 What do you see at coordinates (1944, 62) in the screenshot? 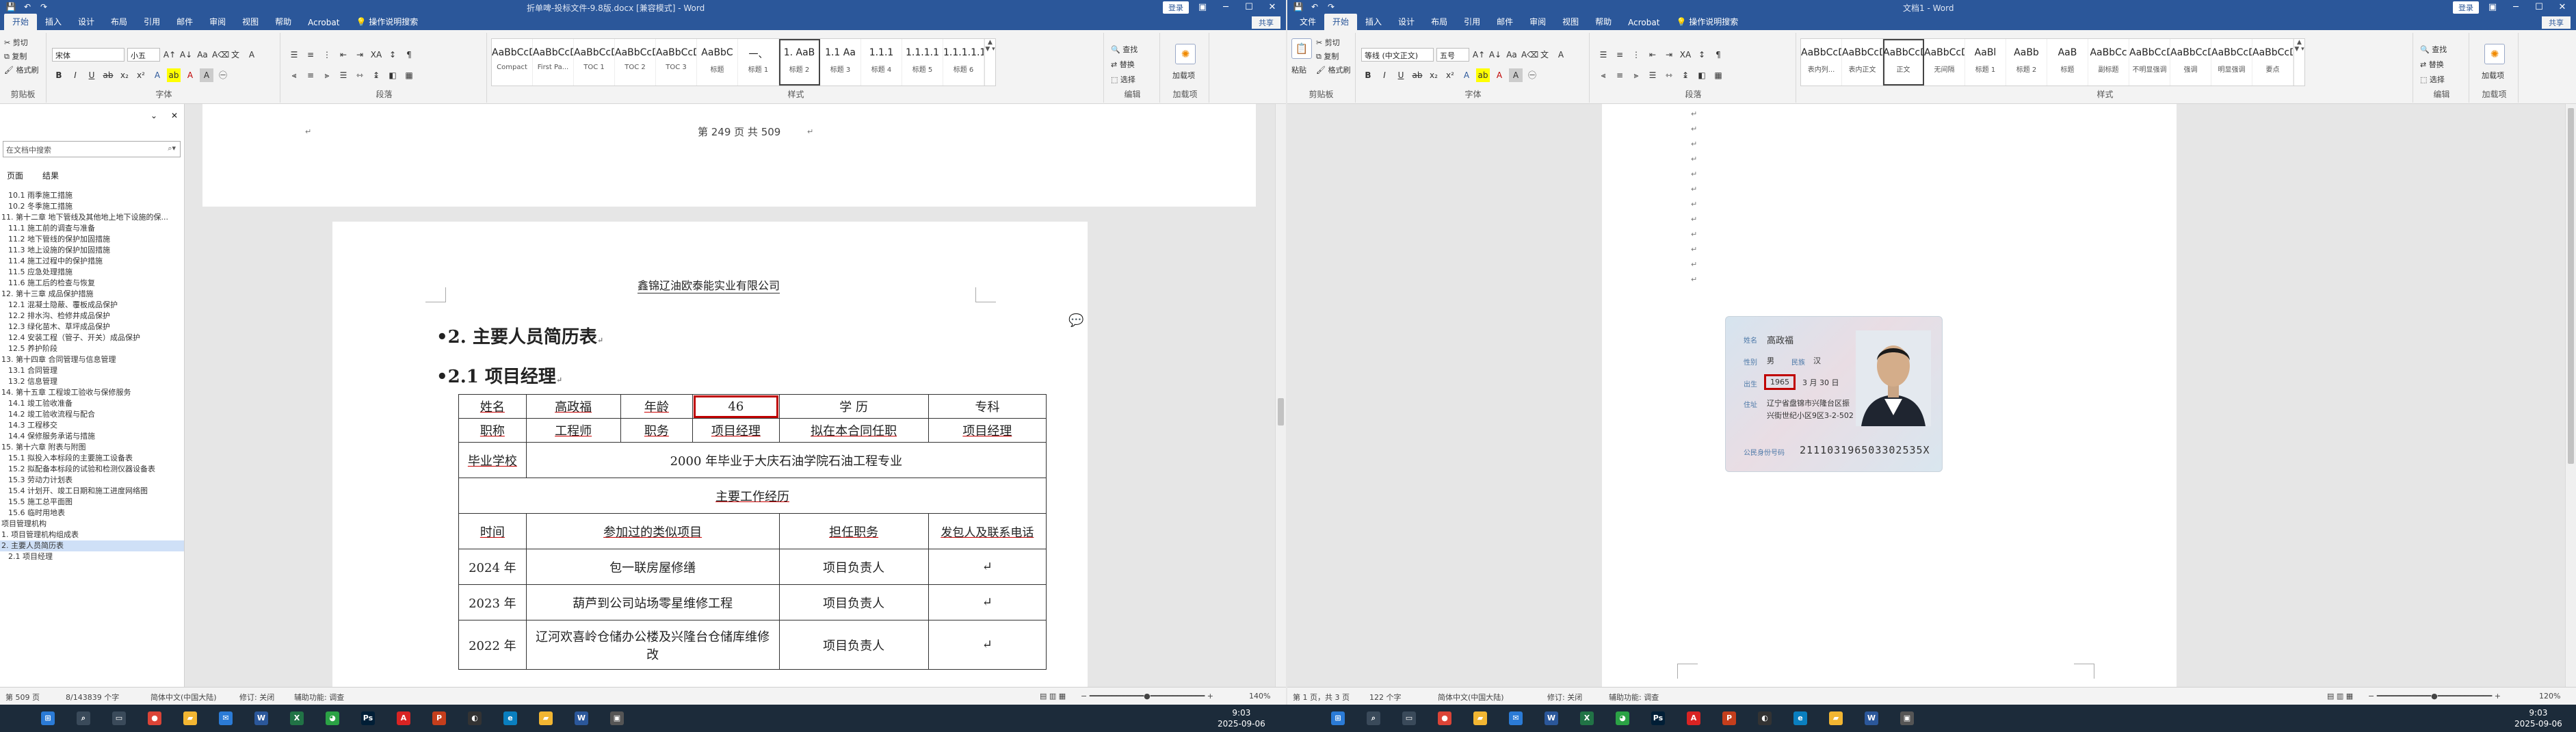
I see `style-item: AaBbCcDc 无间隔` at bounding box center [1944, 62].